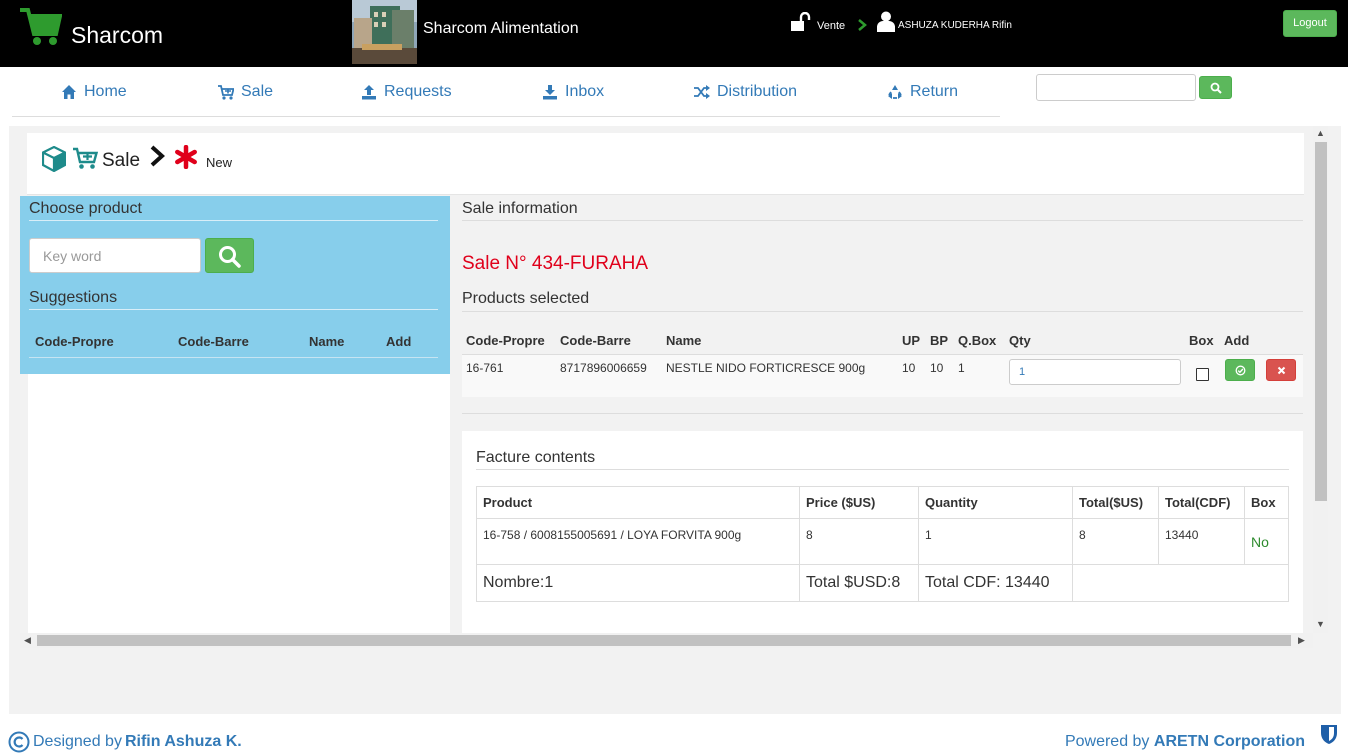 The width and height of the screenshot is (1348, 753). I want to click on check-circle-icon, so click(1240, 370).